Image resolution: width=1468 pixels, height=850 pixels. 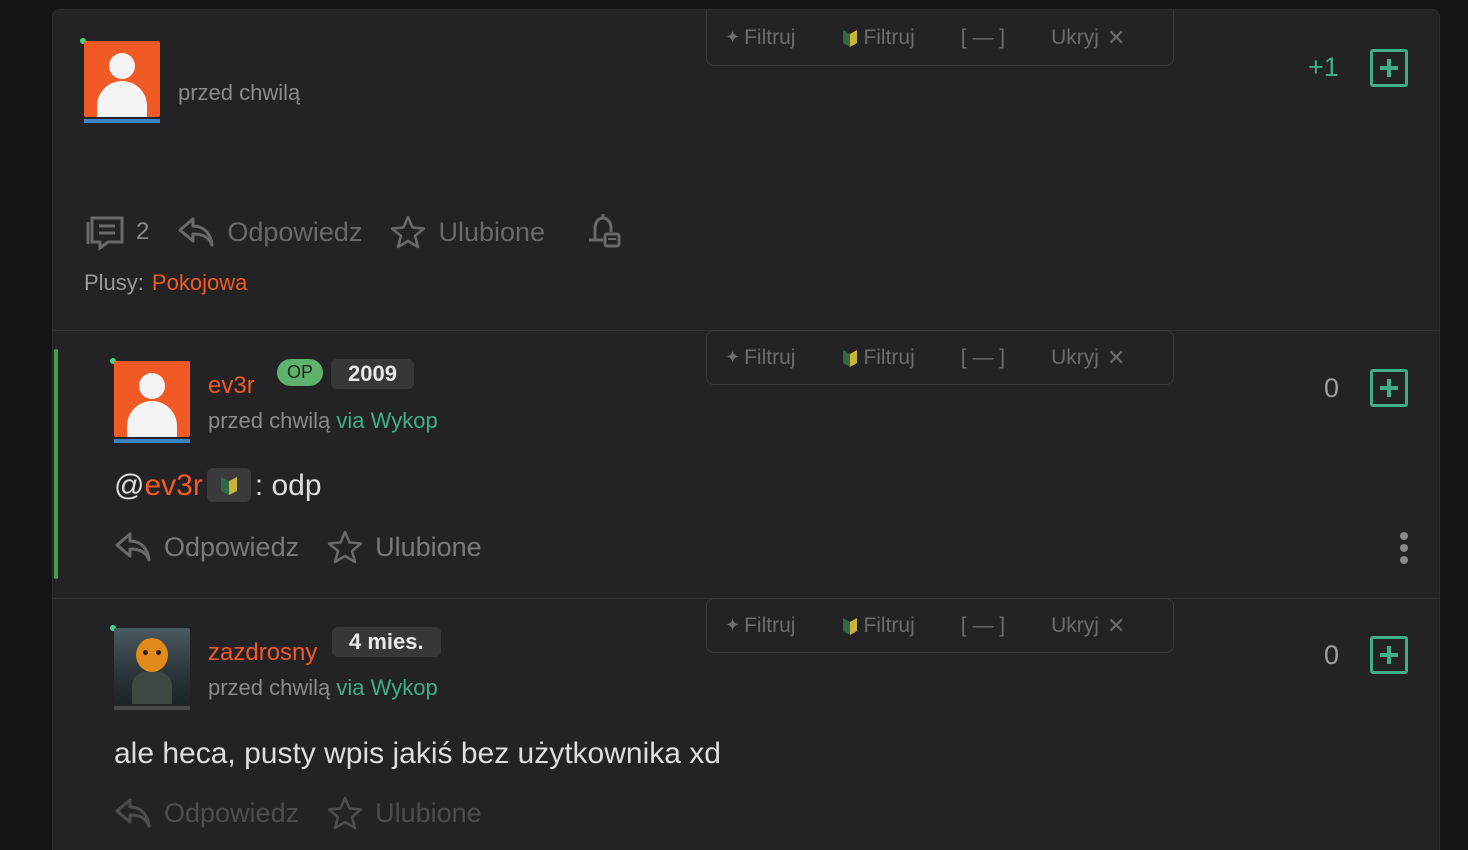 What do you see at coordinates (158, 485) in the screenshot?
I see `mention-link: @ev3r` at bounding box center [158, 485].